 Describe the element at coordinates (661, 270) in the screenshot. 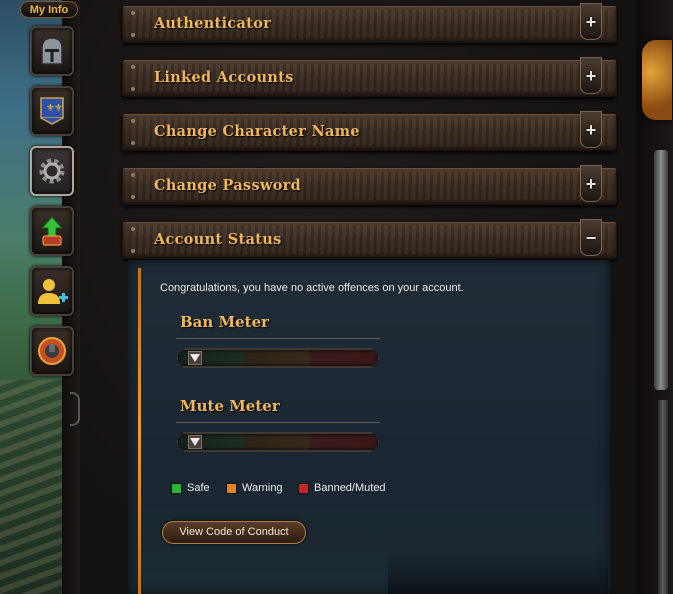

I see `sword-ornament` at that location.